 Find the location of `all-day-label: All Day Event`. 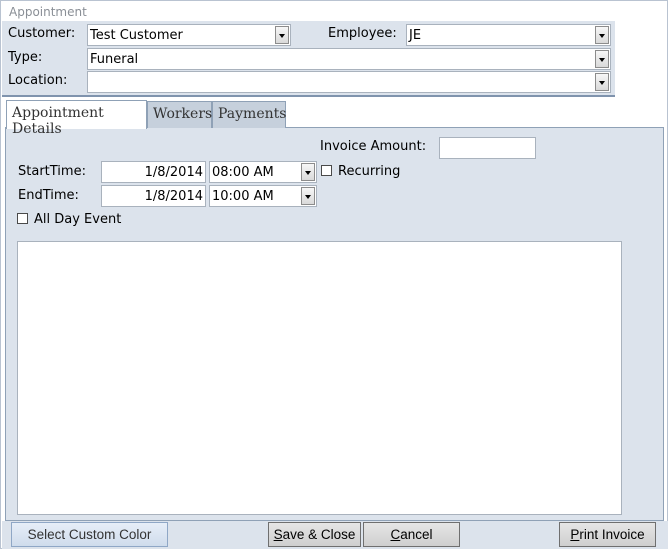

all-day-label: All Day Event is located at coordinates (78, 219).